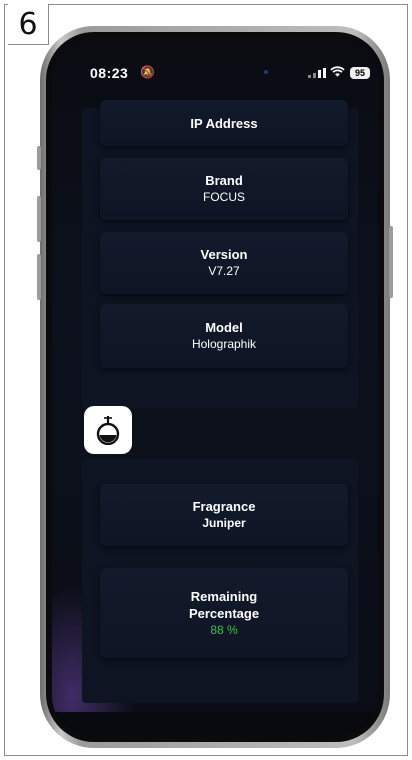 This screenshot has height=760, width=412. I want to click on wifi-icon, so click(337, 71).